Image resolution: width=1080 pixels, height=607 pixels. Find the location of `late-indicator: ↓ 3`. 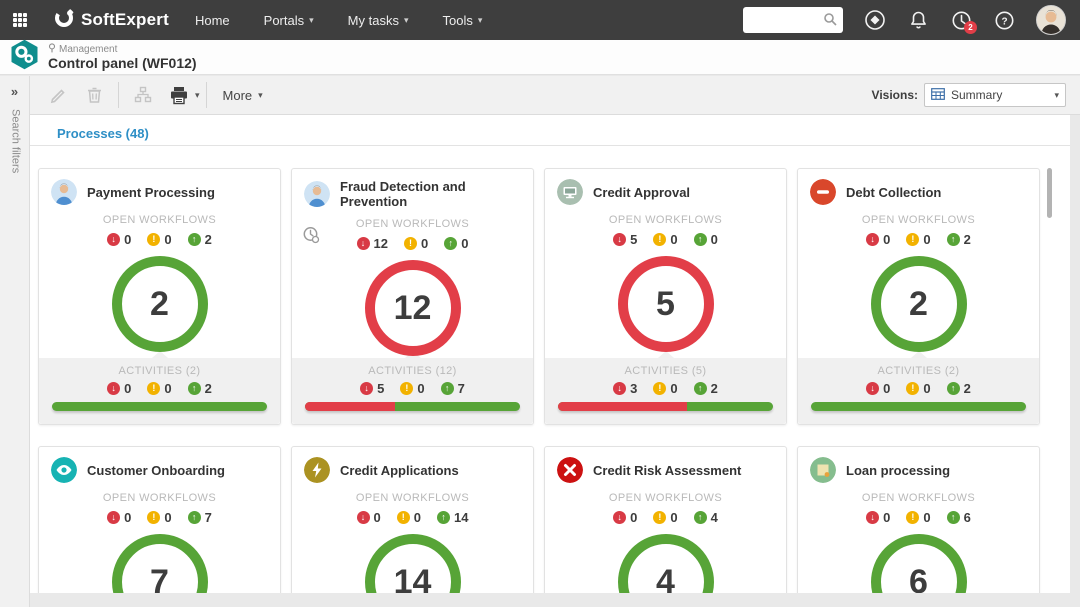

late-indicator: ↓ 3 is located at coordinates (625, 388).